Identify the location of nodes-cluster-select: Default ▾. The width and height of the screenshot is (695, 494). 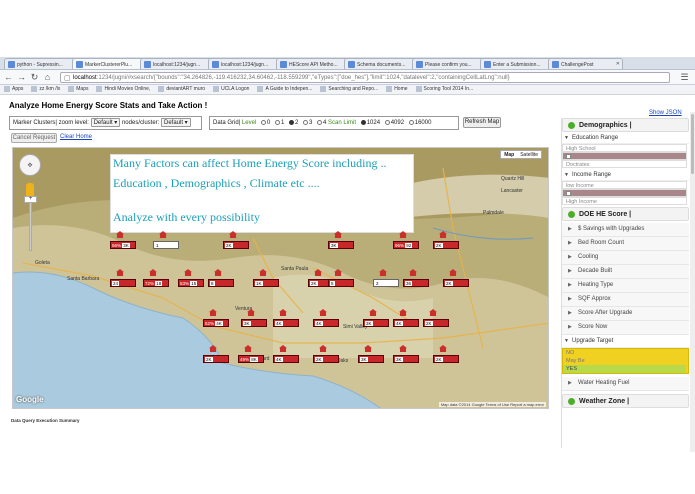
(176, 122).